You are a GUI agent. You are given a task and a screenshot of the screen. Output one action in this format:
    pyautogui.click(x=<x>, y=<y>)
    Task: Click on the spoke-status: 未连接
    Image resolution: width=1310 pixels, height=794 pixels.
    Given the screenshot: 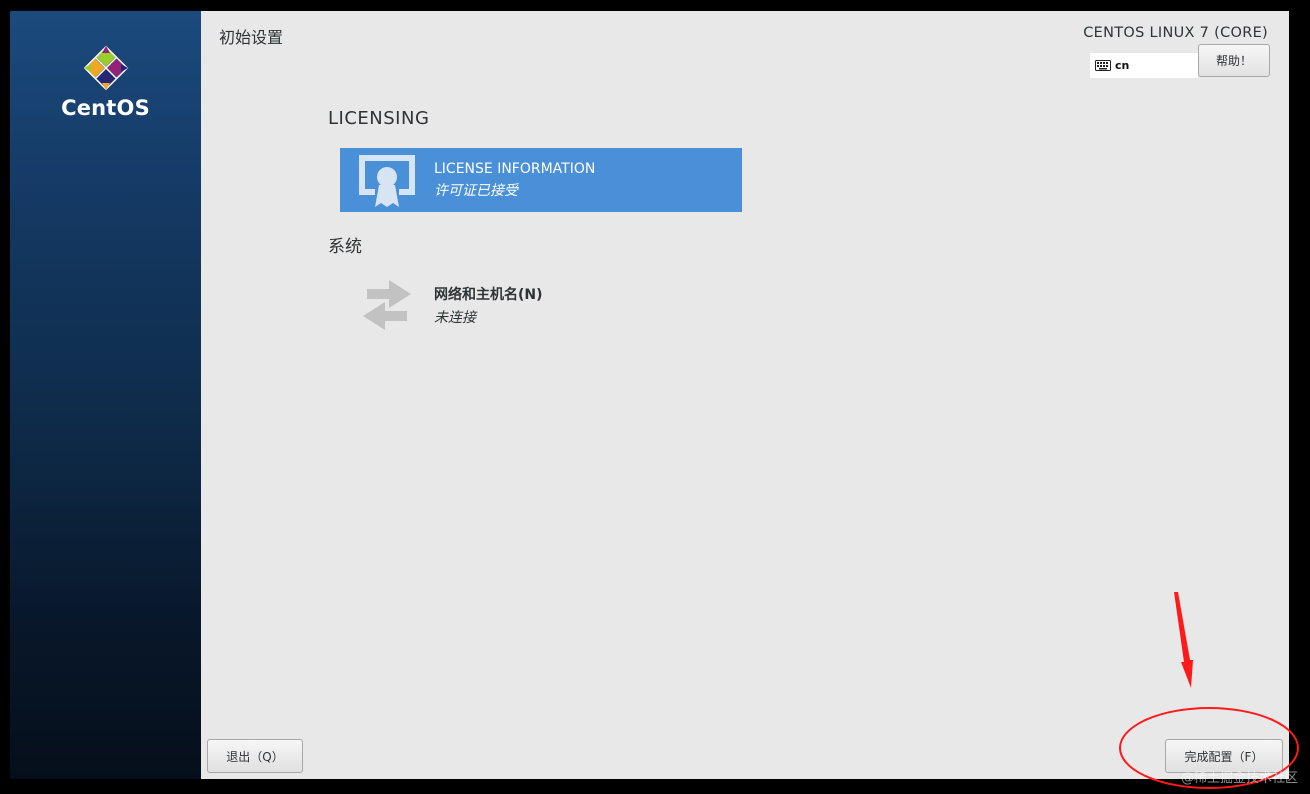 What is the action you would take?
    pyautogui.click(x=455, y=317)
    